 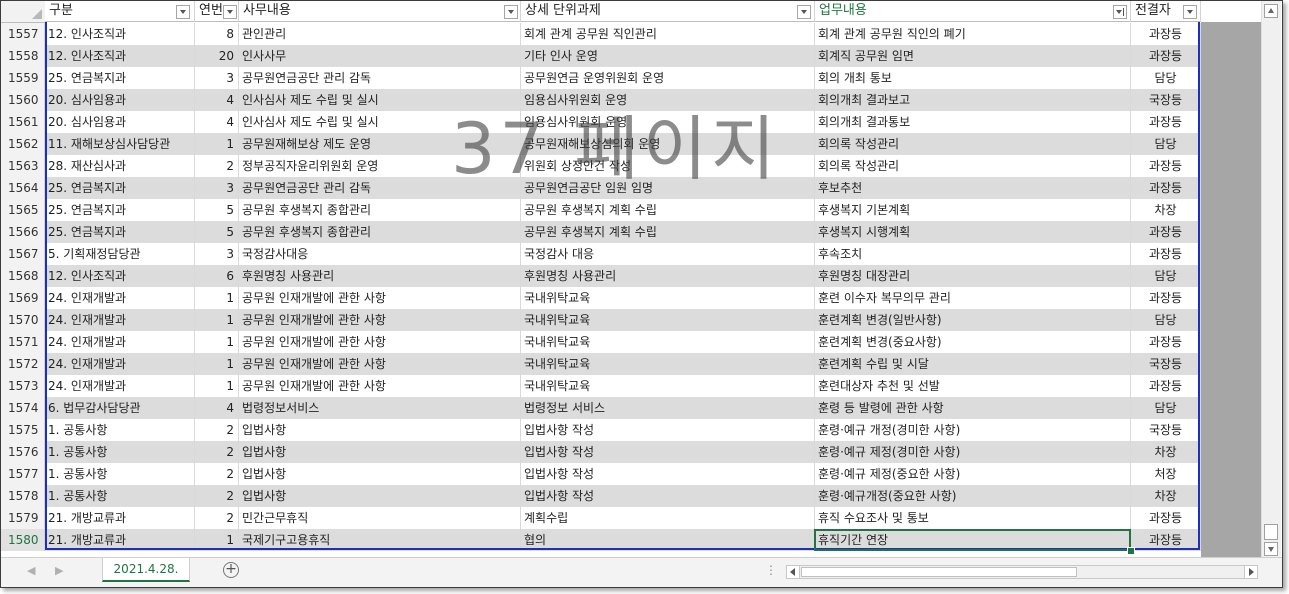 I want to click on cell-c4: 협의, so click(x=668, y=540).